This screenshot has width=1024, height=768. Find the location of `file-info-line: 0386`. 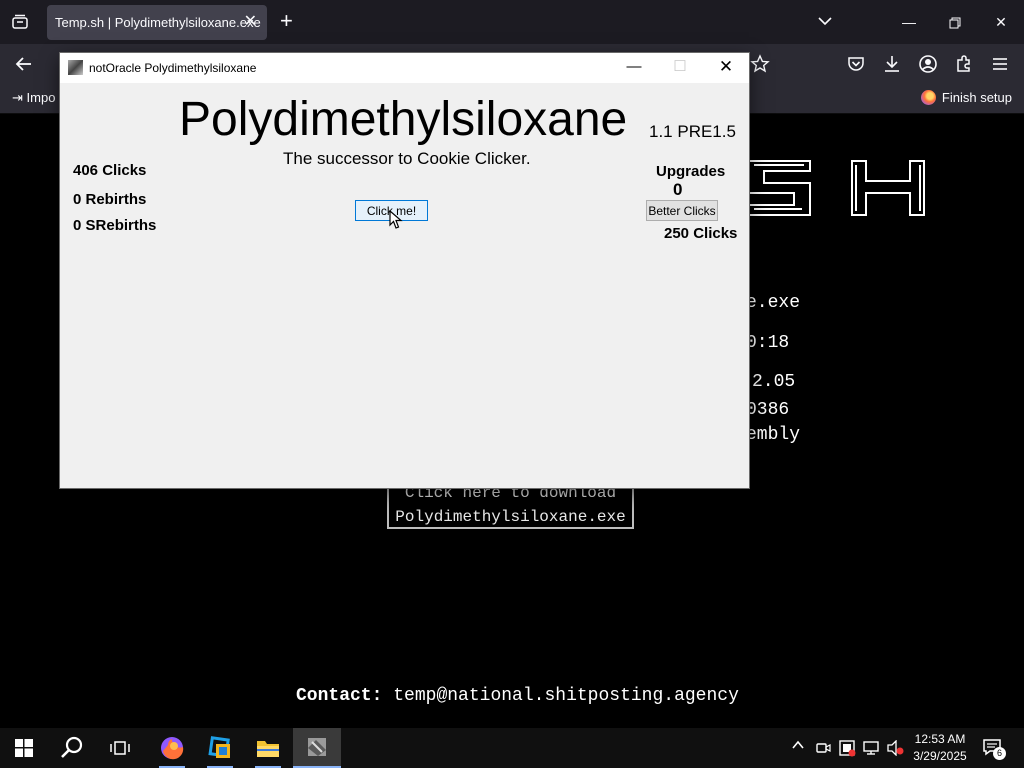

file-info-line: 0386 is located at coordinates (768, 410).